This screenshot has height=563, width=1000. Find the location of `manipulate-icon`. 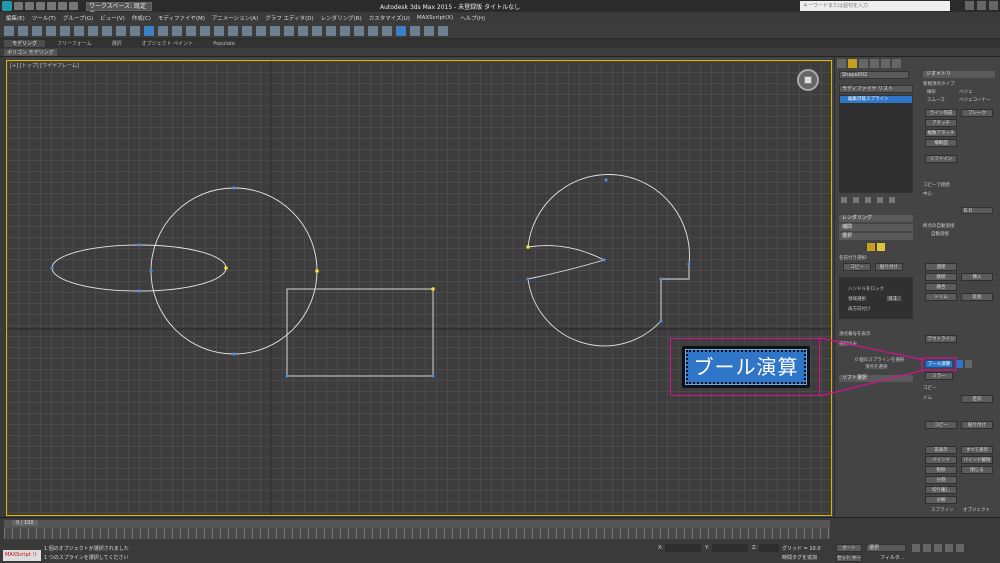

manipulate-icon is located at coordinates (219, 30).